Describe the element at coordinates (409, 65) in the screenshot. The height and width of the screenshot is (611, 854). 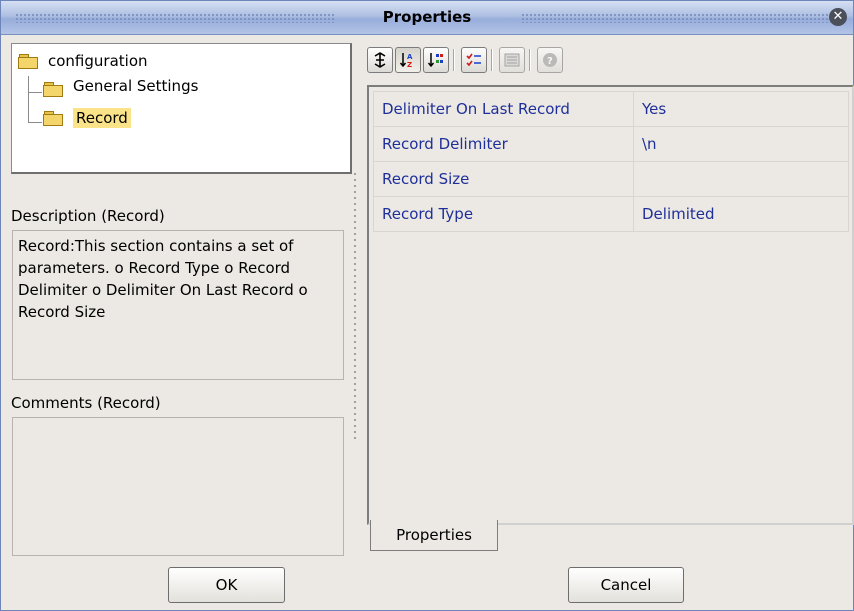
I see `svg-text: Z` at that location.